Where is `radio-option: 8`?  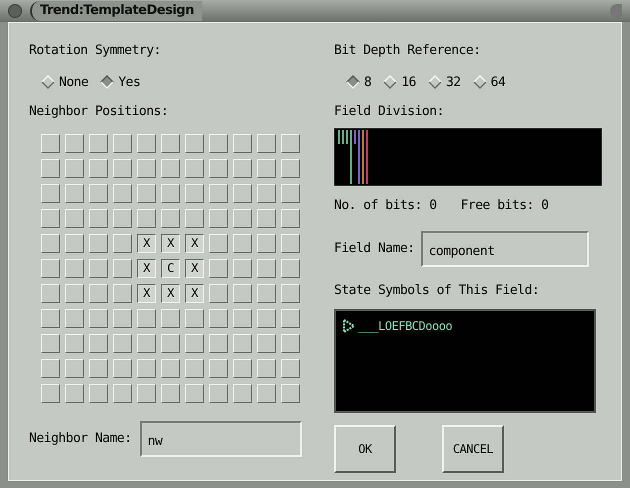
radio-option: 8 is located at coordinates (359, 82).